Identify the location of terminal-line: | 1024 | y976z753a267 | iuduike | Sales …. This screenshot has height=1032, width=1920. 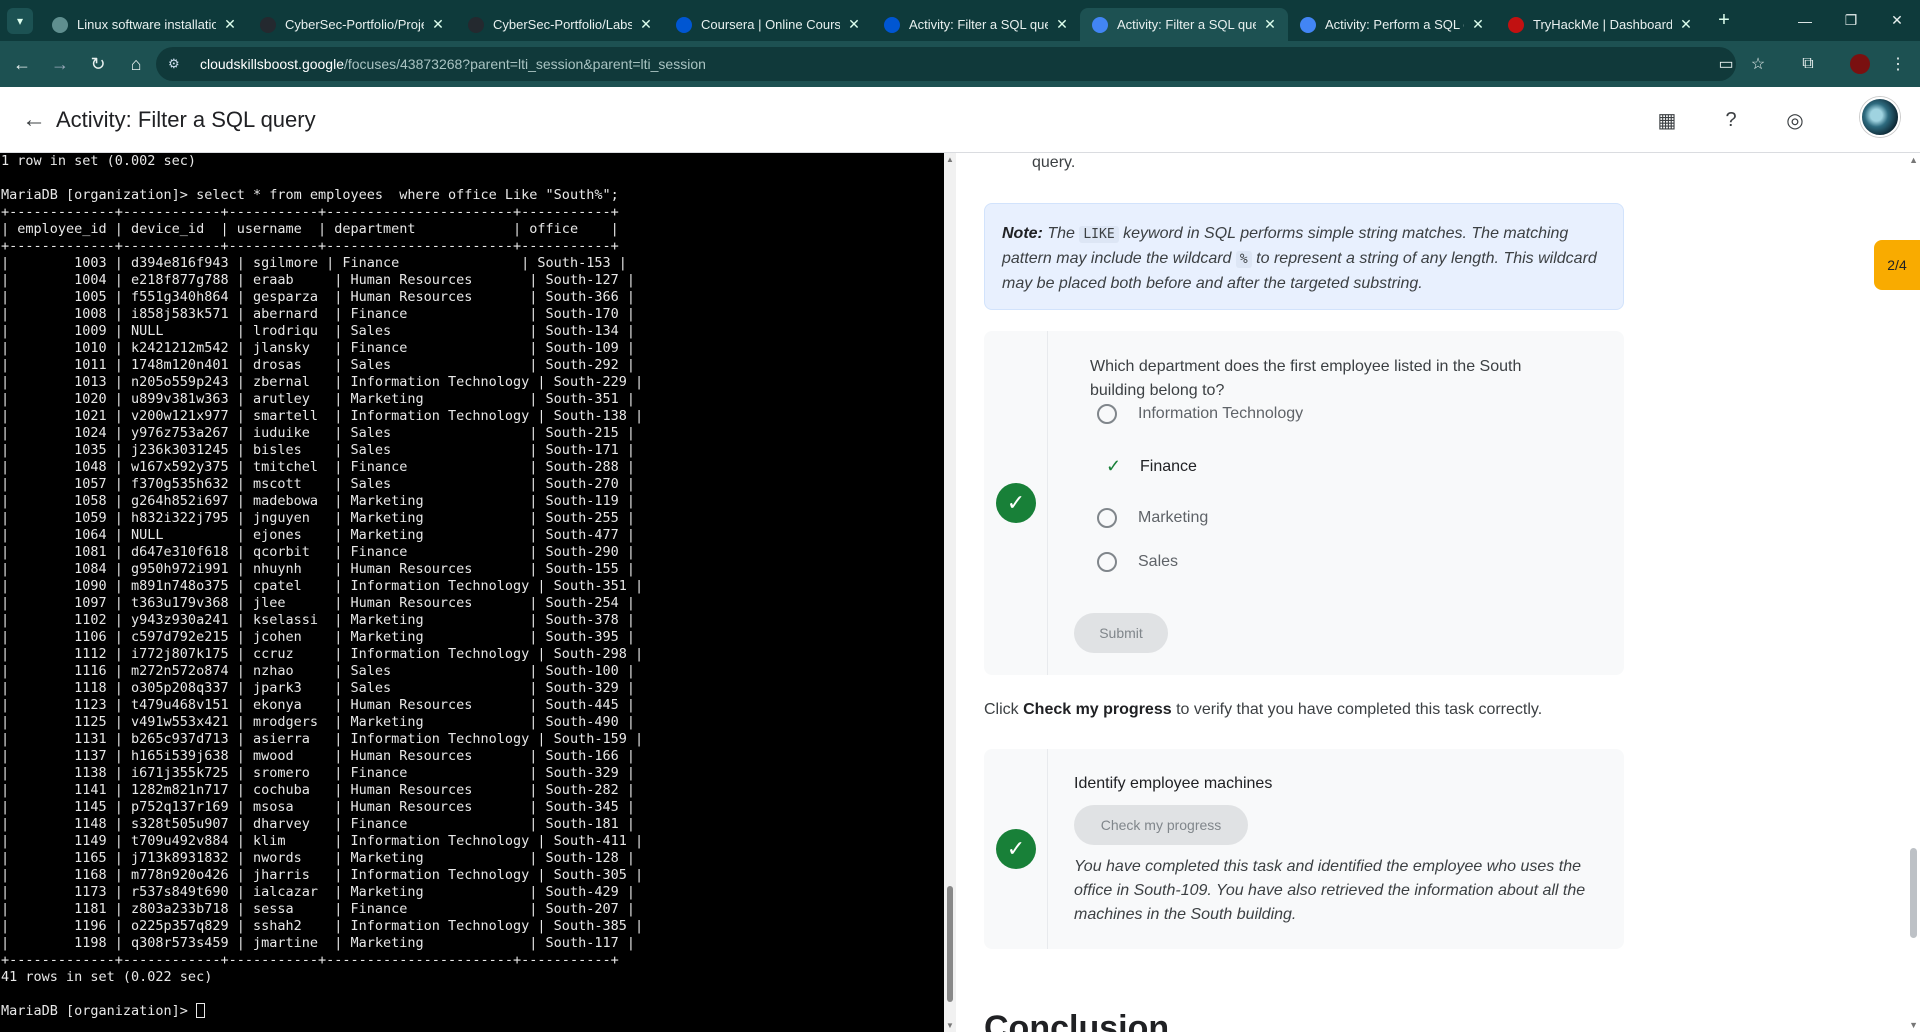
(318, 433).